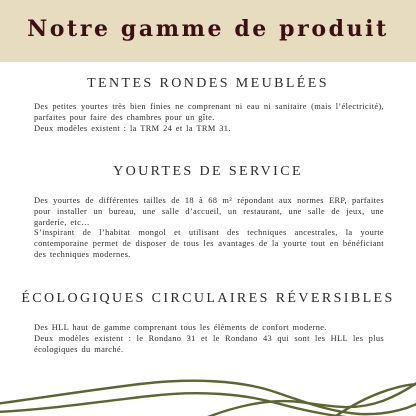  Describe the element at coordinates (208, 83) in the screenshot. I see `section-title-tentes-rondes: TENTES RONDES MEUBLÉES` at that location.